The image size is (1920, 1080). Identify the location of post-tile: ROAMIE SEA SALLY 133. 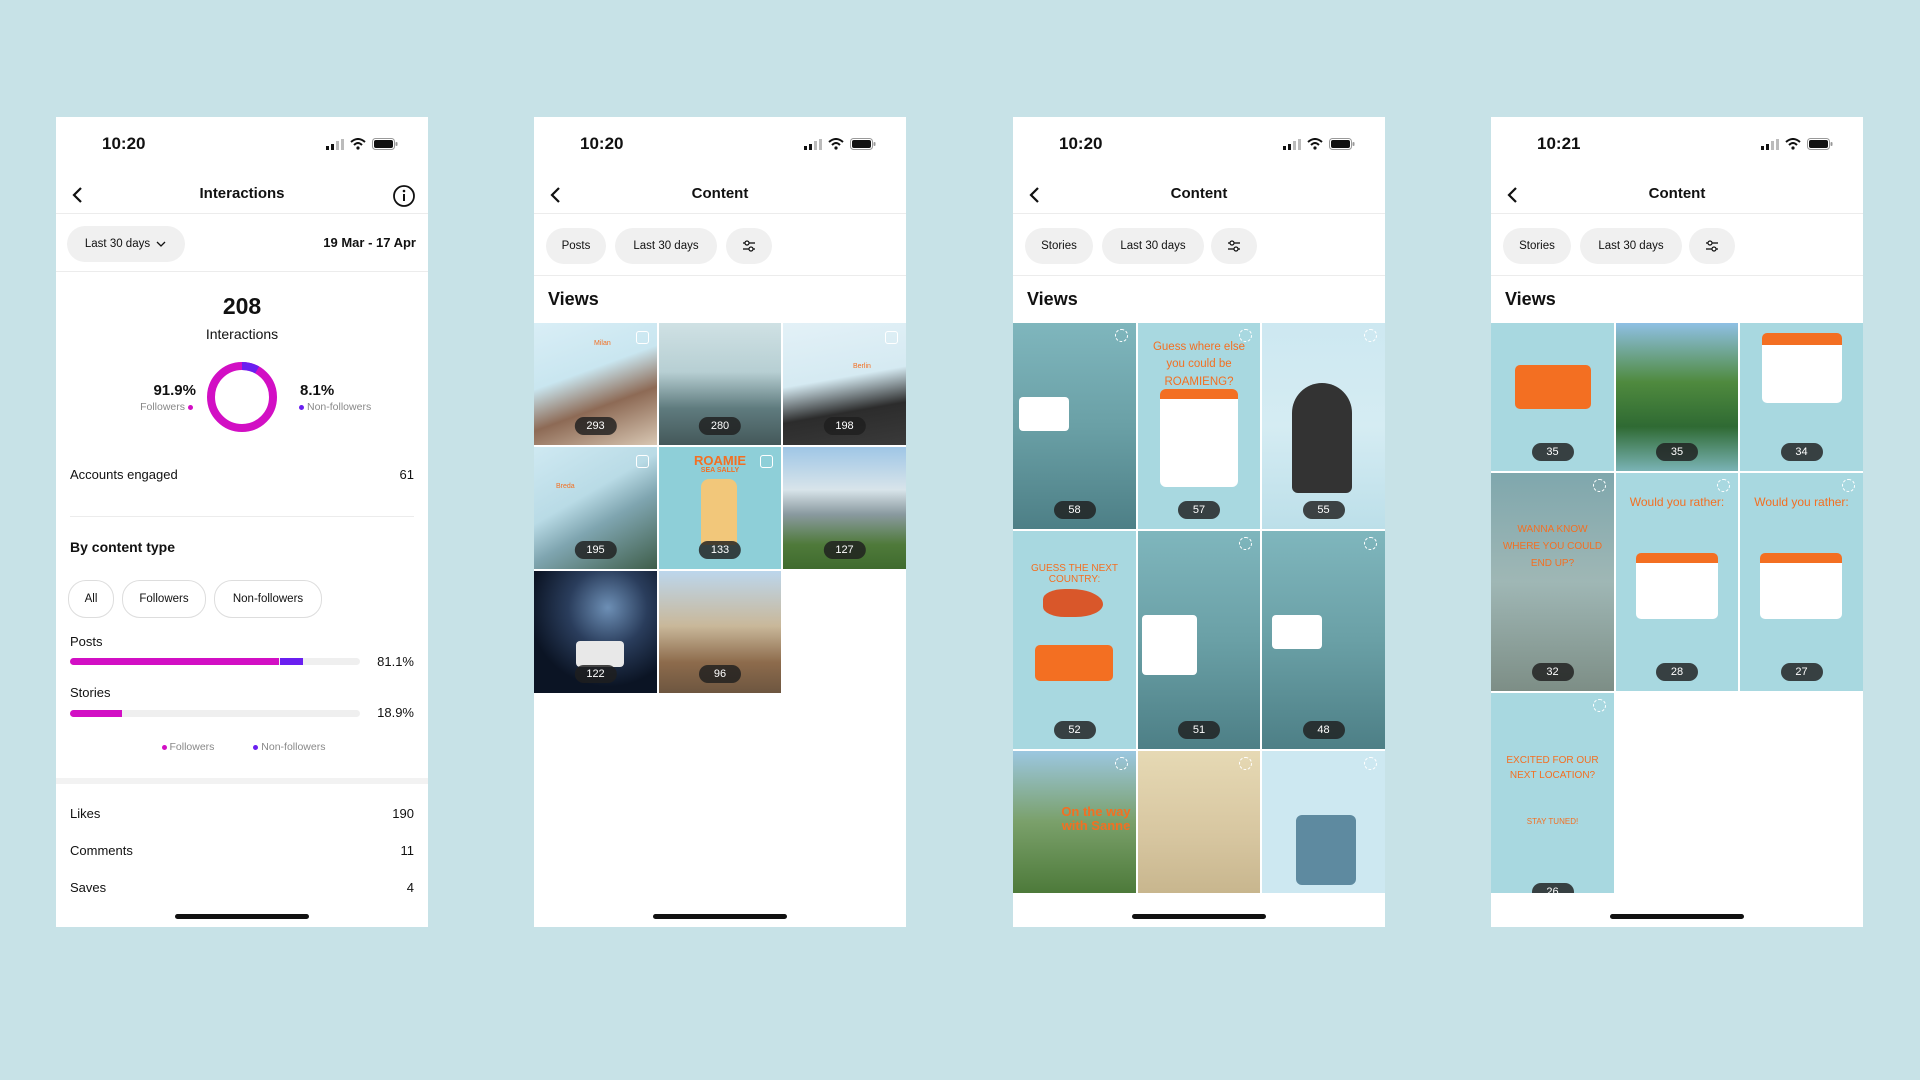
(720, 508).